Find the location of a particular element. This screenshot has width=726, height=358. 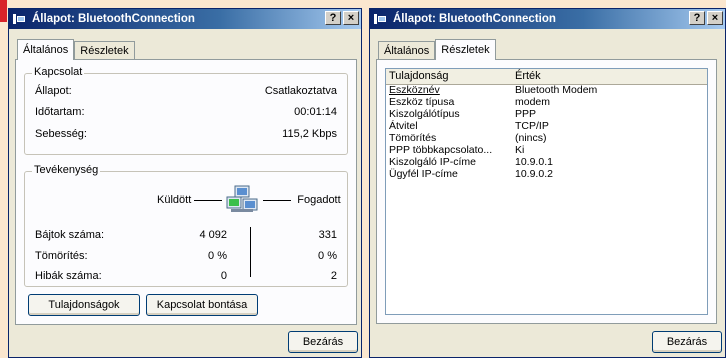

list-item: Átvitel TCP/IP is located at coordinates (546, 126).